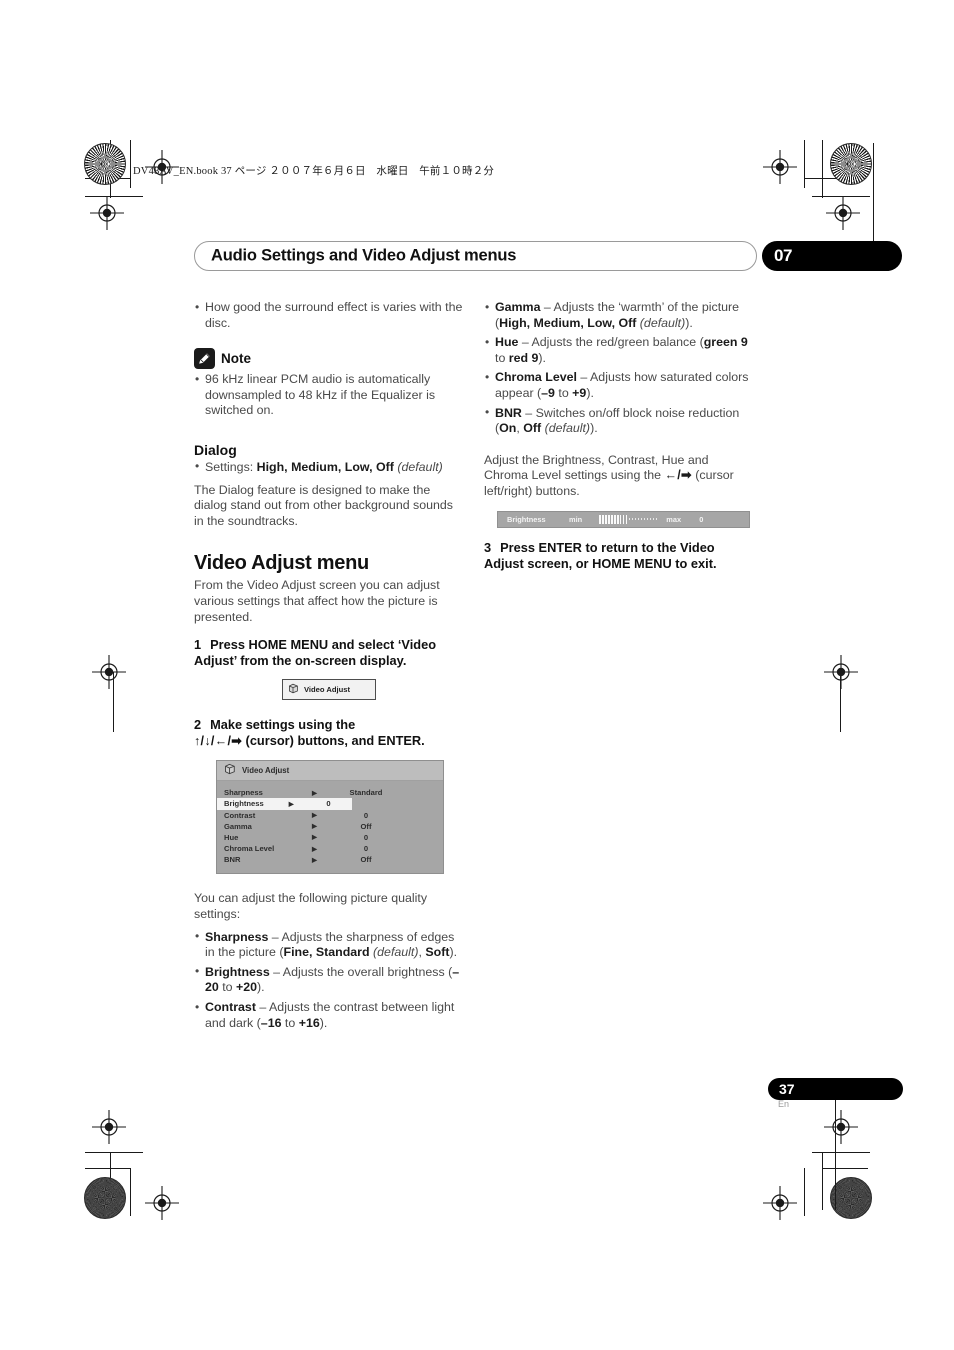  What do you see at coordinates (109, 1127) in the screenshot?
I see `registration-mark-bottom-left-a` at bounding box center [109, 1127].